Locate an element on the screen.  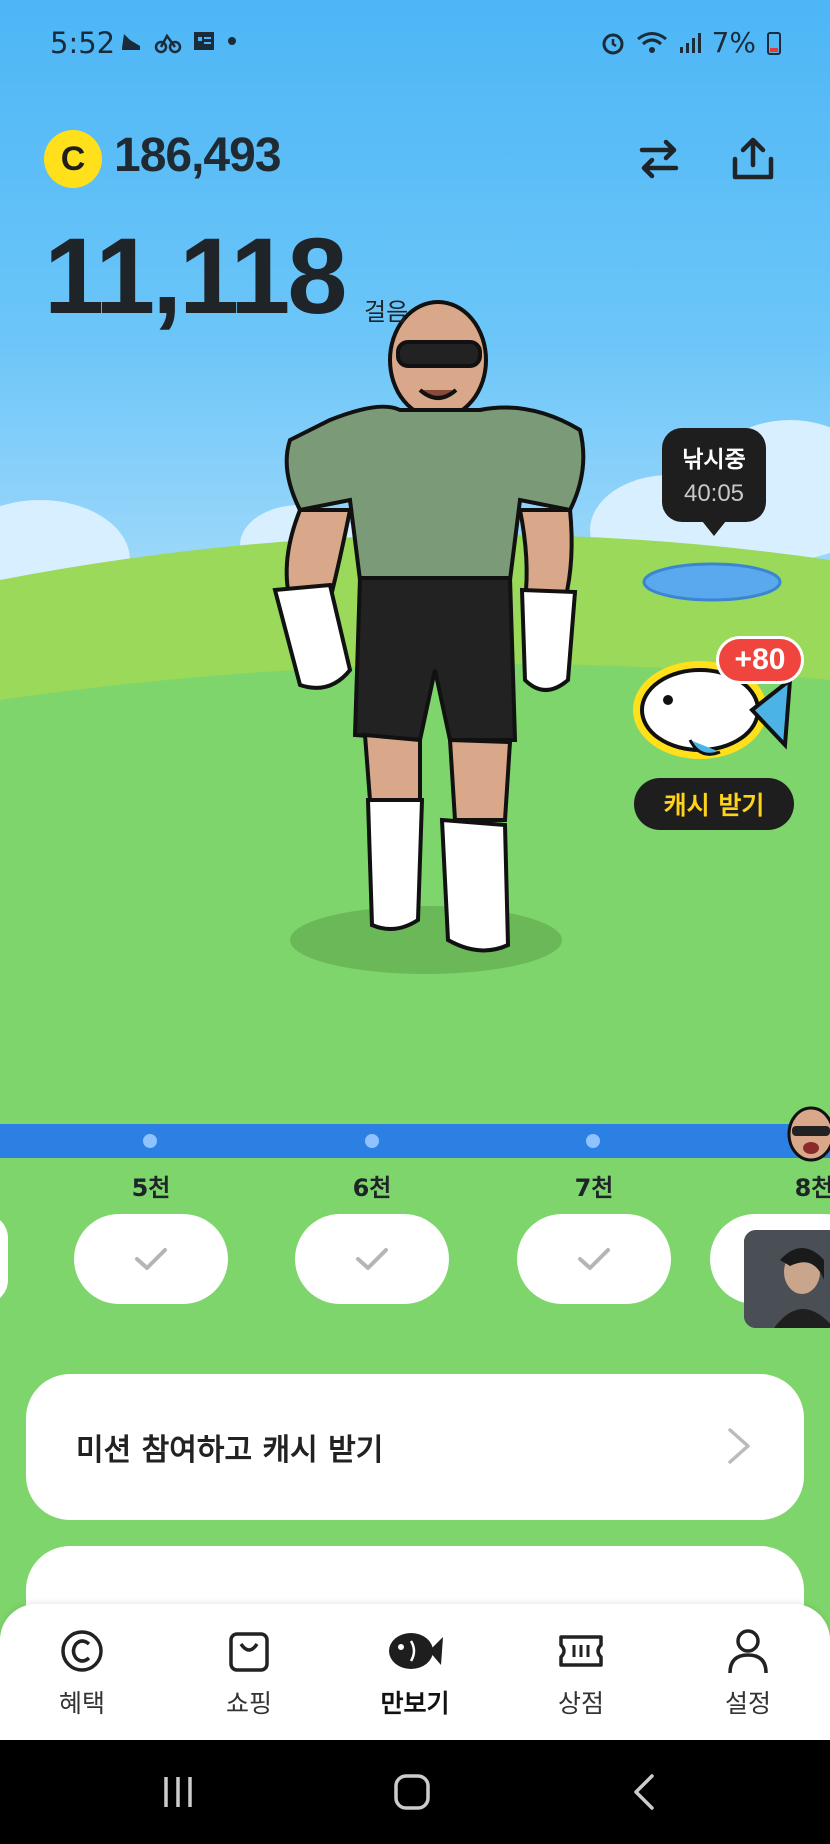
fishing-label: 낚시중 is located at coordinates (714, 460).